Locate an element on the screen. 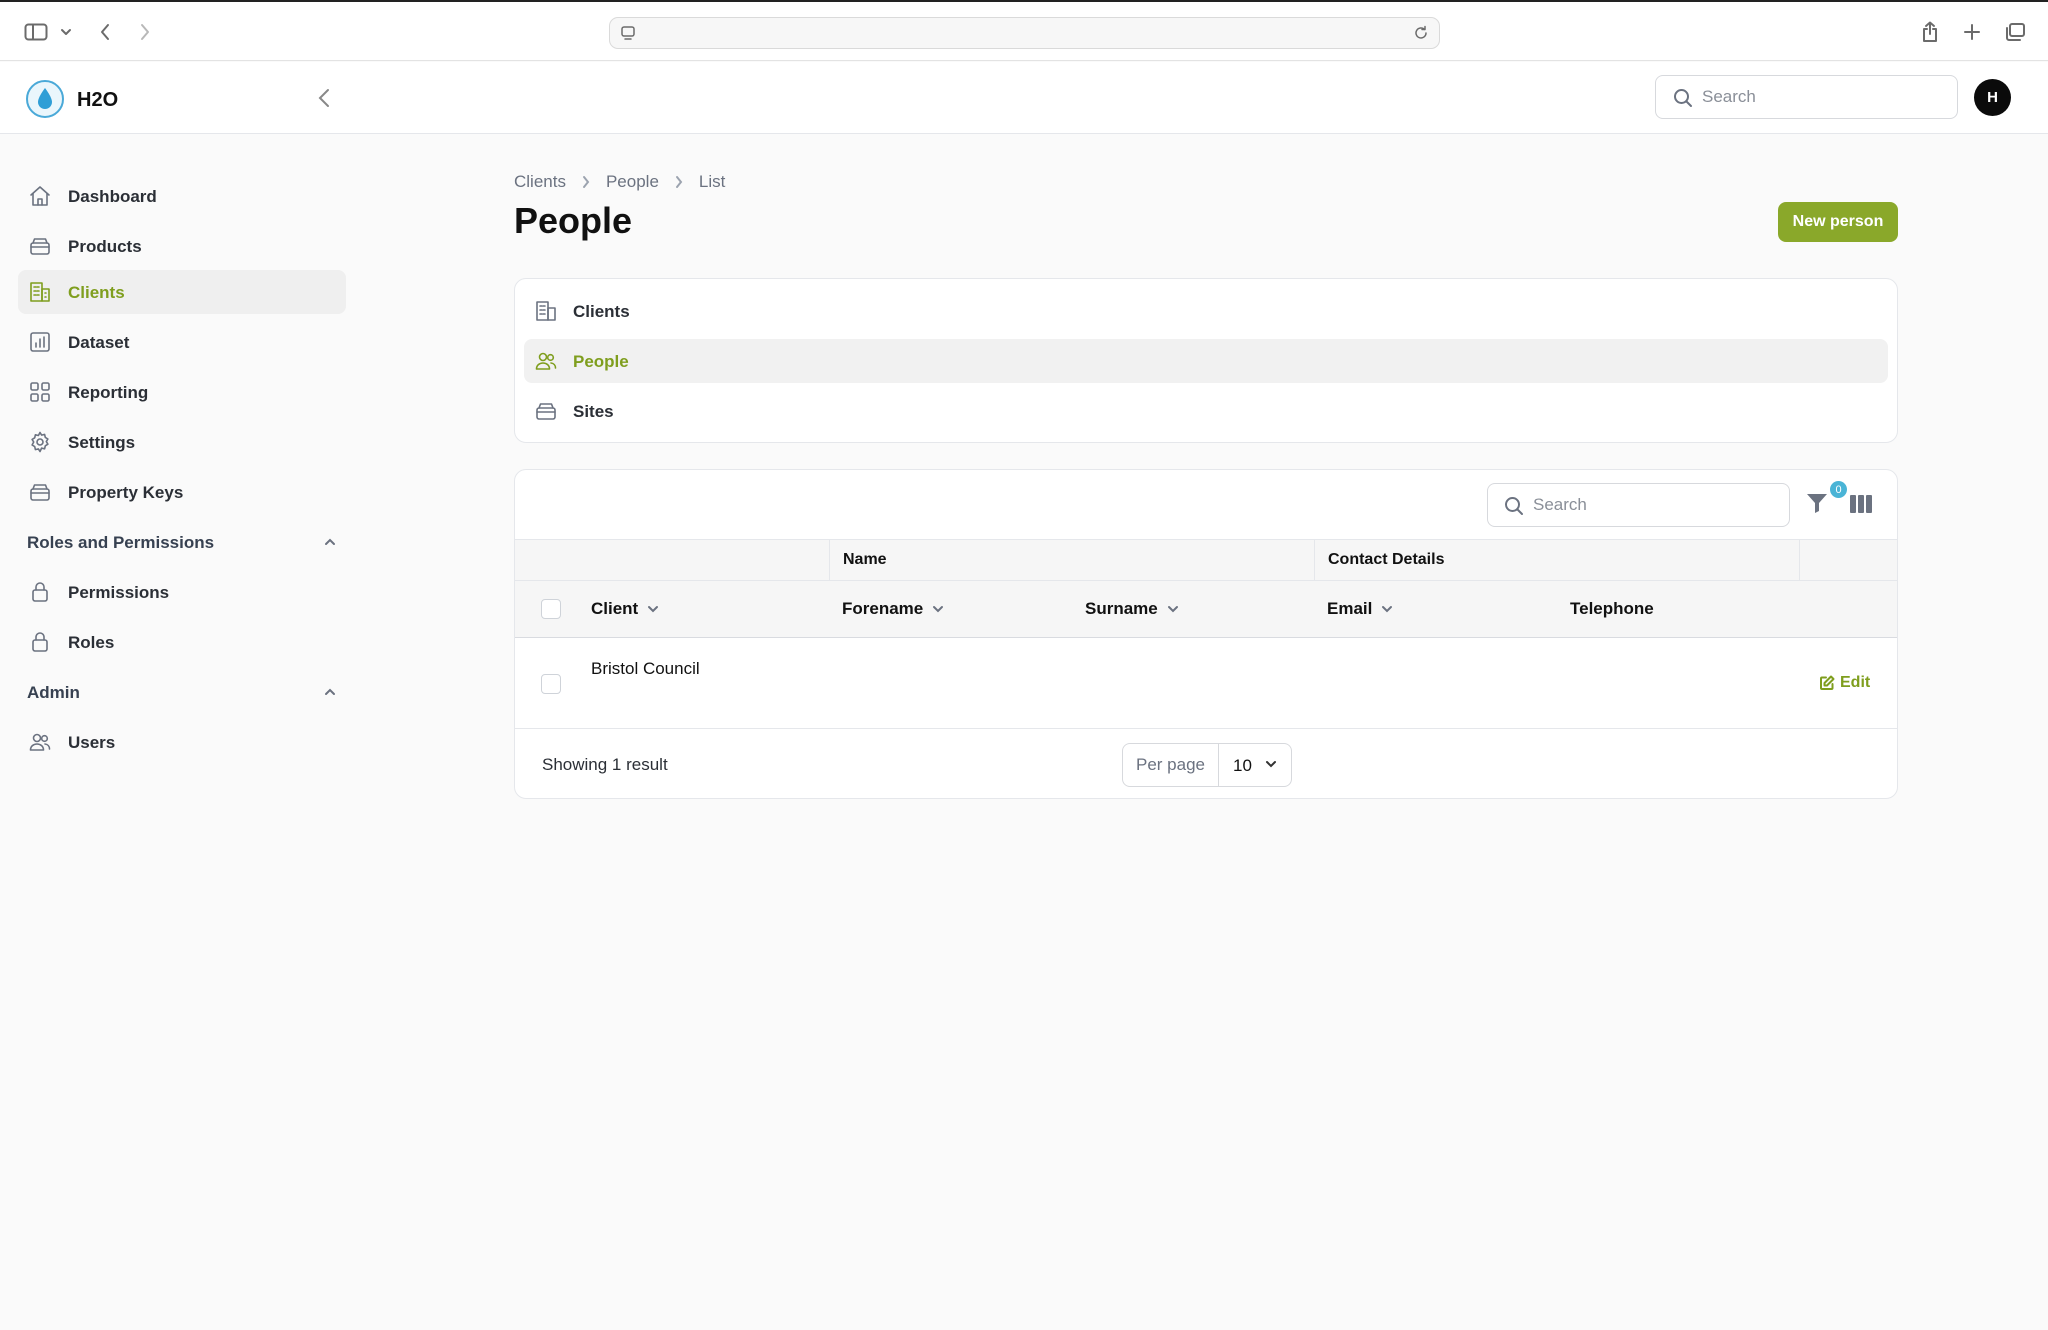 The width and height of the screenshot is (2048, 1330). sidebar-item-label: Permissions is located at coordinates (119, 592).